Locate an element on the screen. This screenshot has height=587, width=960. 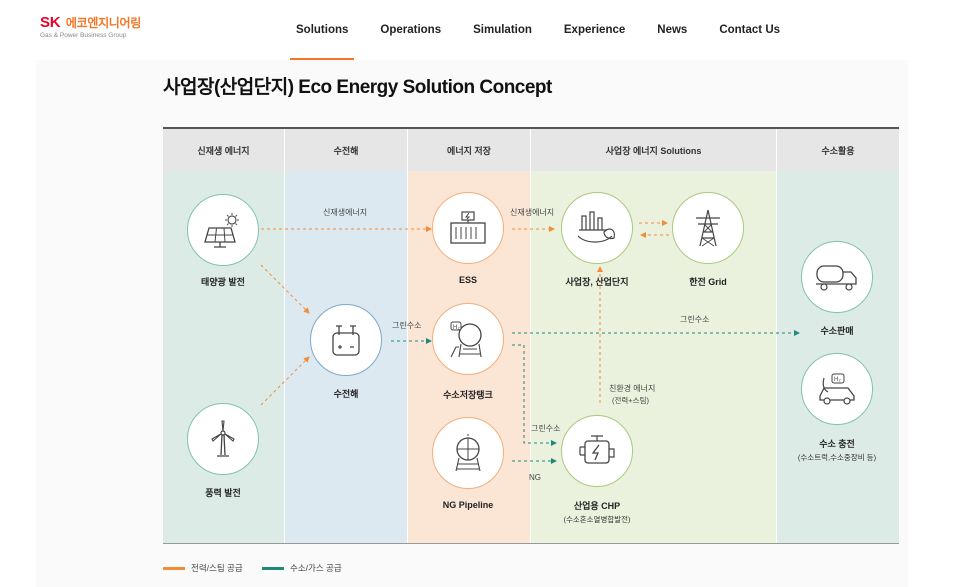
edge-label-green-h2-3: 그린수소 is located at coordinates (546, 428).